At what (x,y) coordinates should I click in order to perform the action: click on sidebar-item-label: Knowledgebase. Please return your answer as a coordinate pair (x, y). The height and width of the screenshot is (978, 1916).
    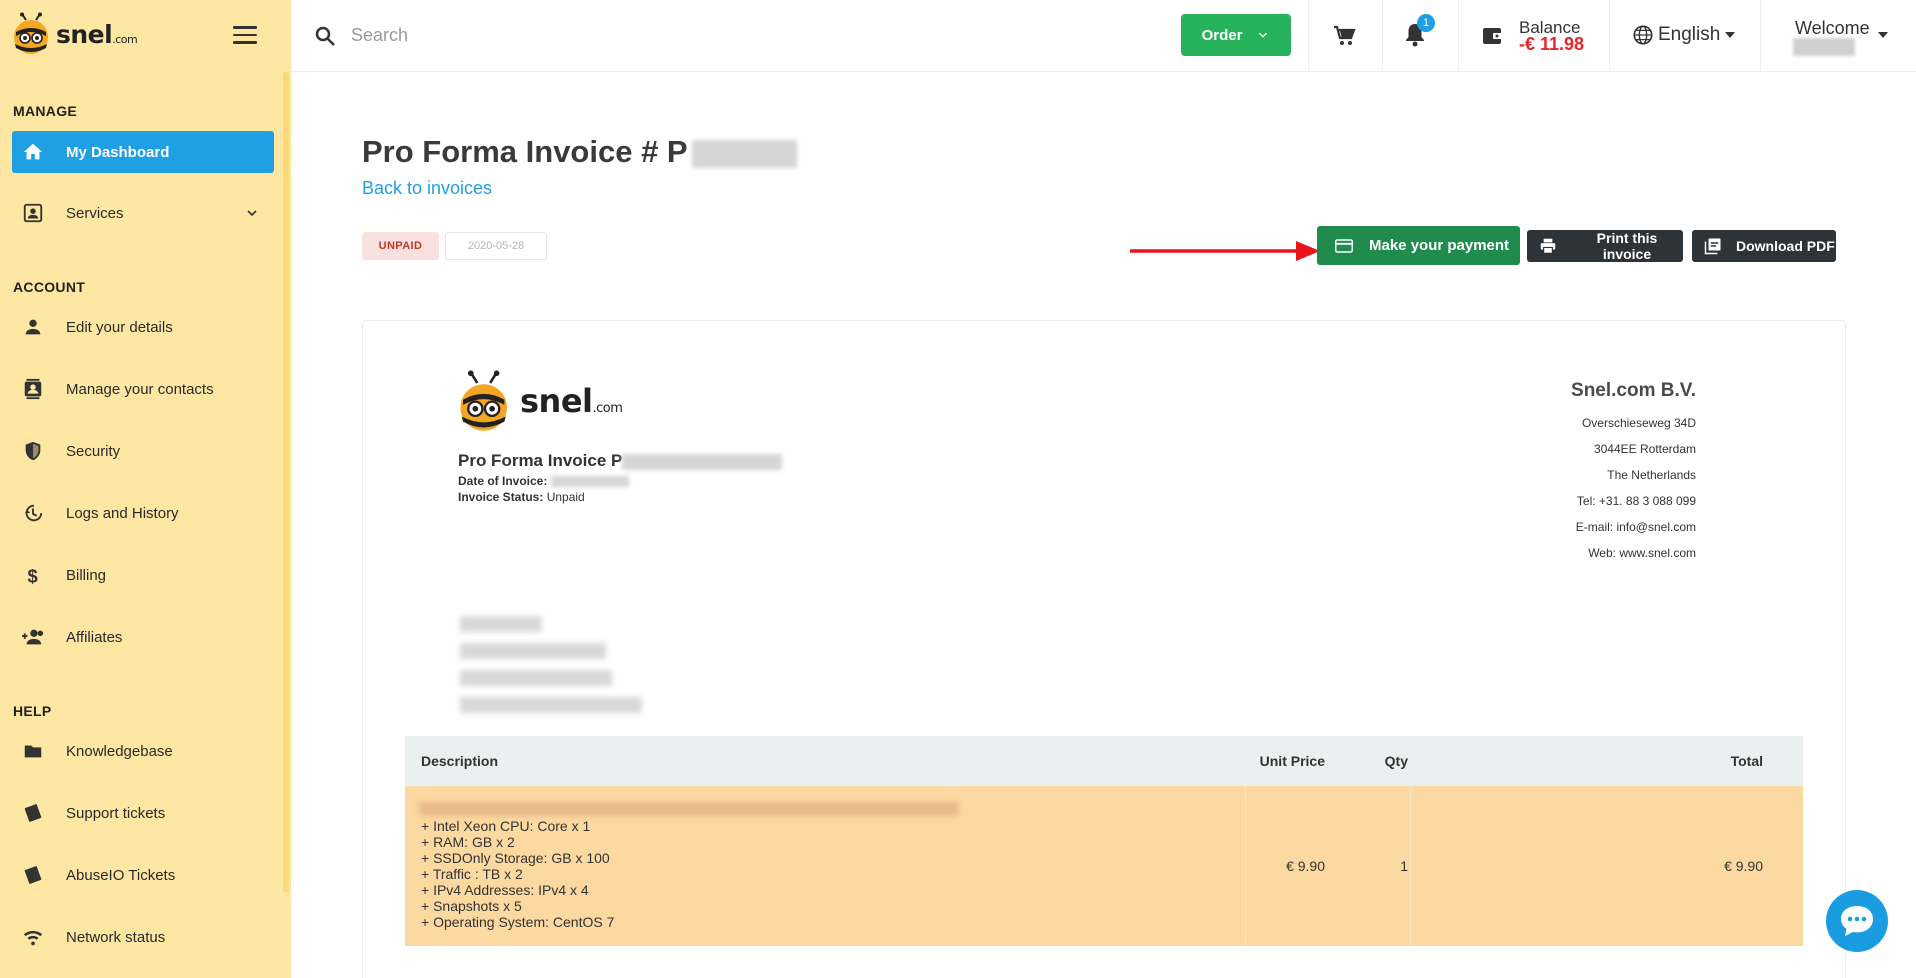
    Looking at the image, I should click on (119, 751).